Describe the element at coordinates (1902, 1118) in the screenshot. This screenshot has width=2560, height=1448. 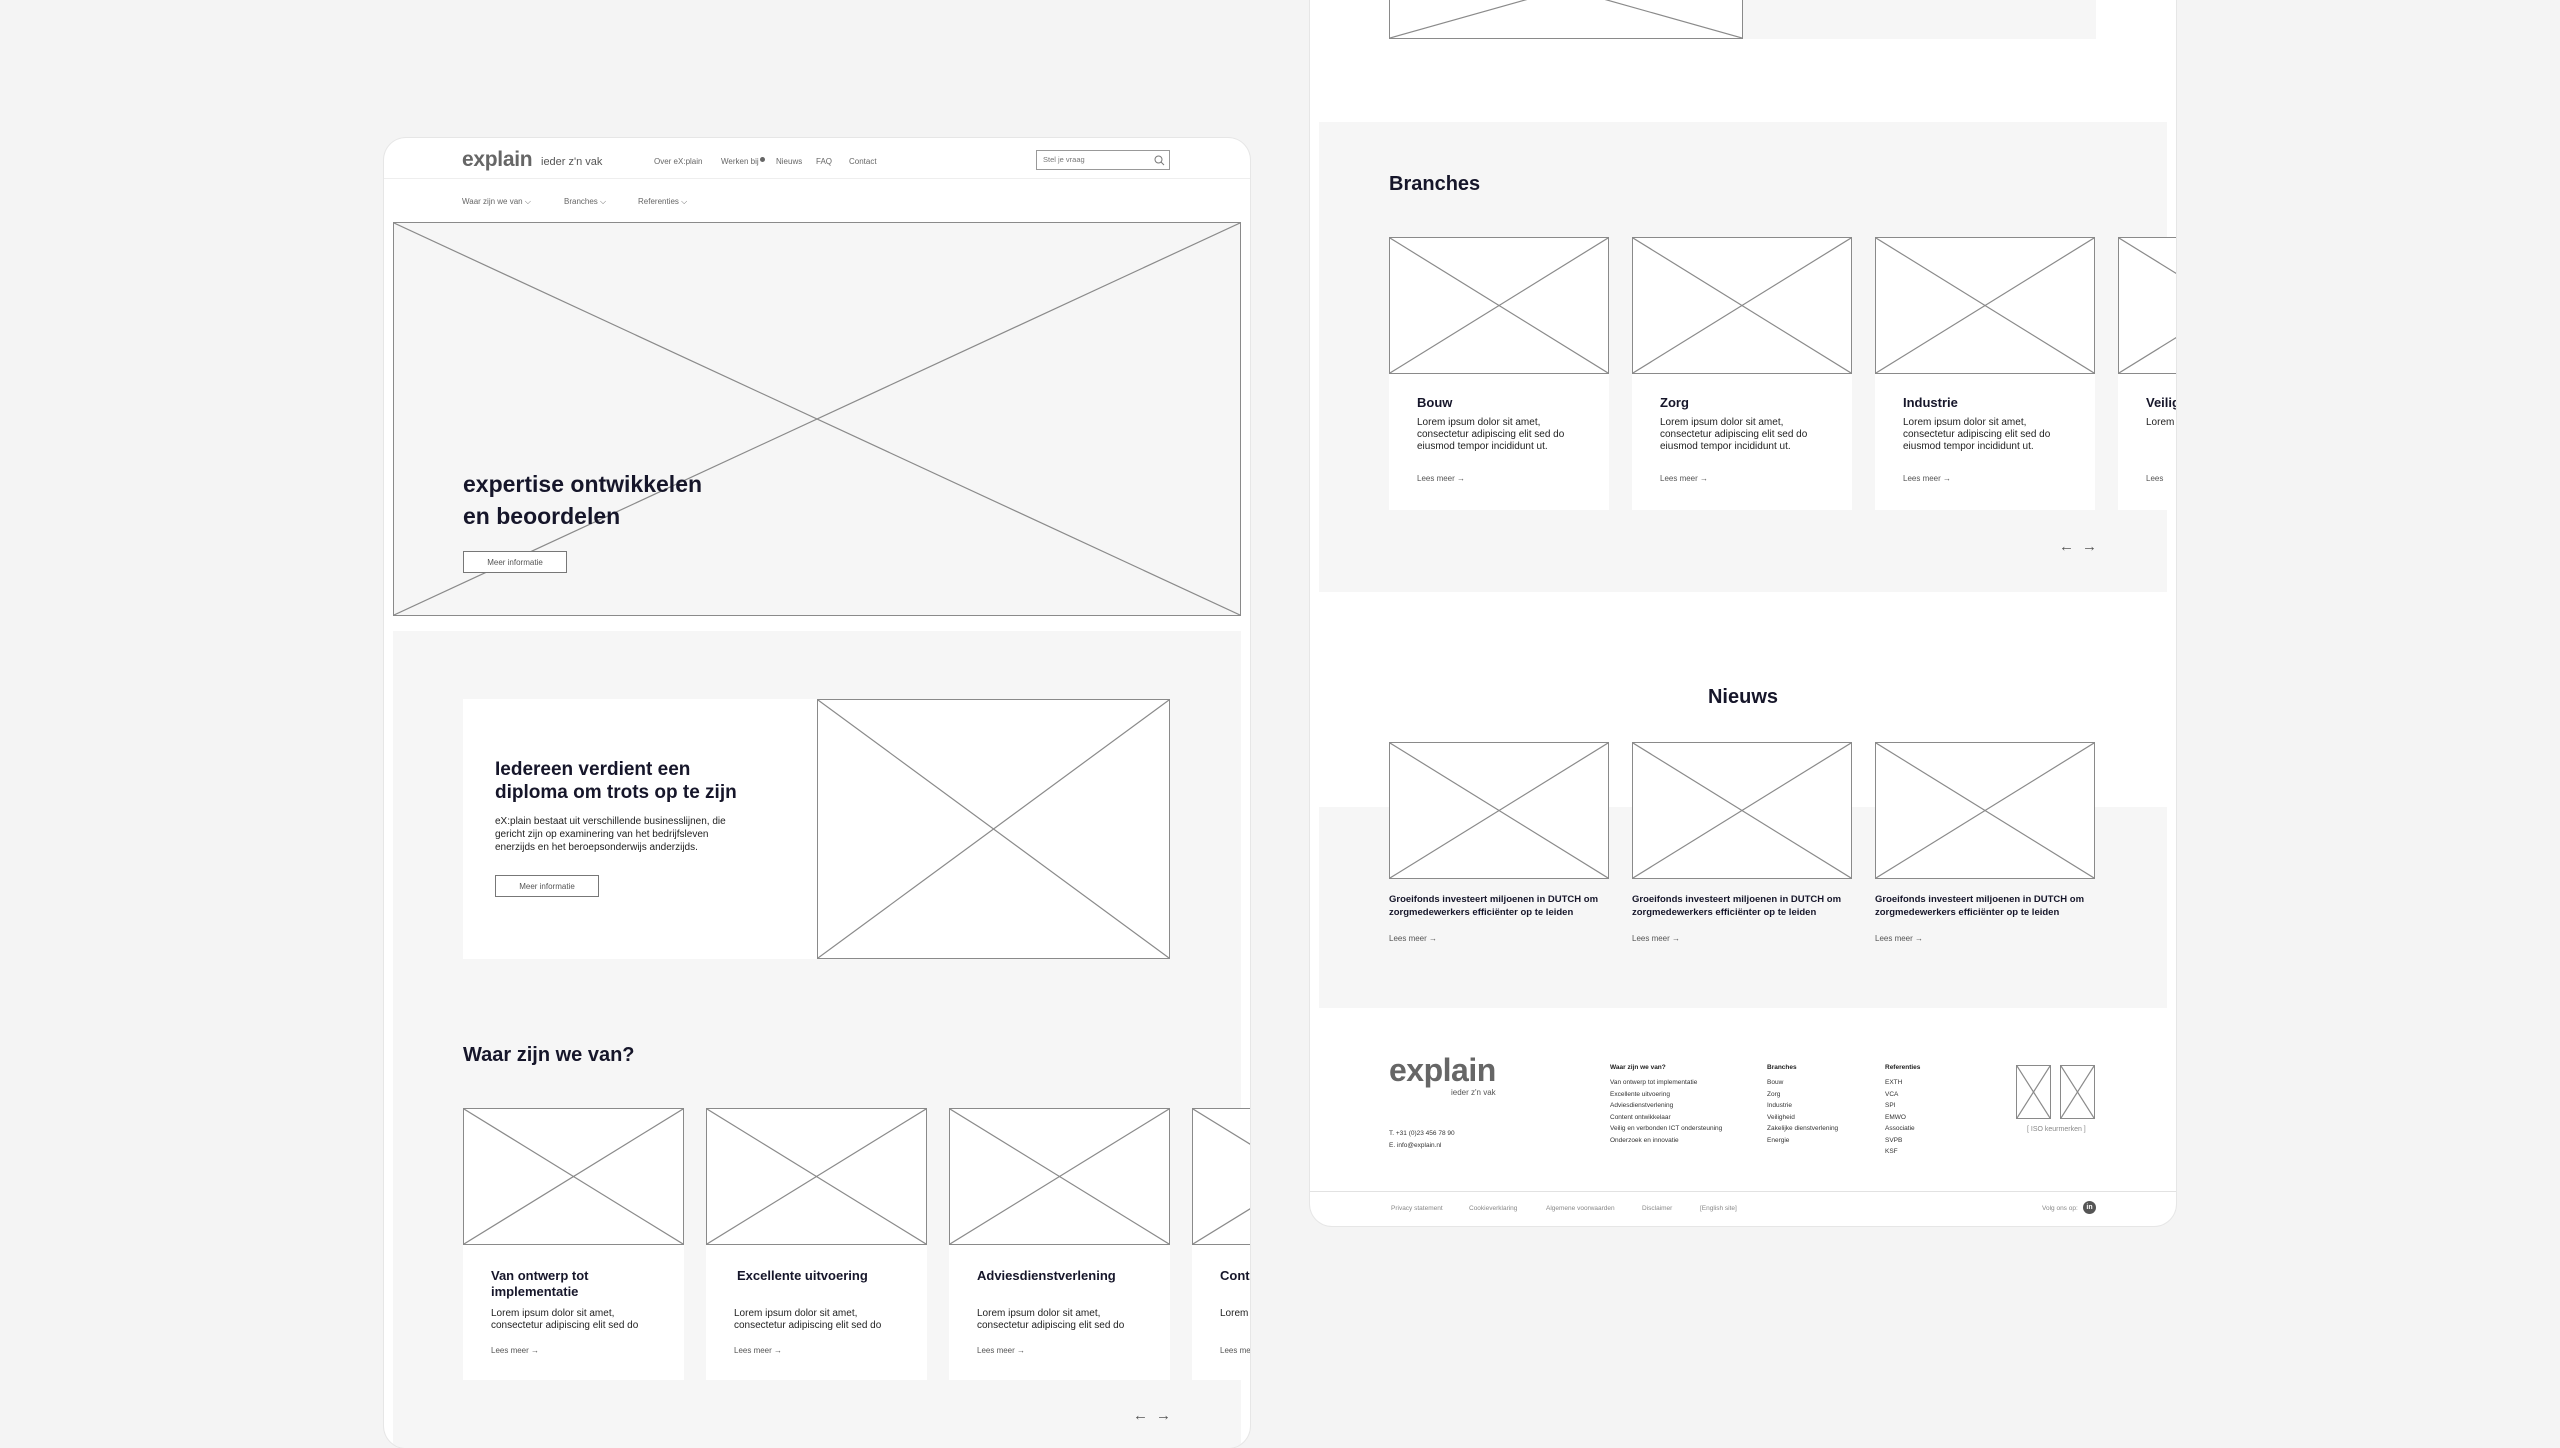
I see `footer-link: EMWO` at that location.